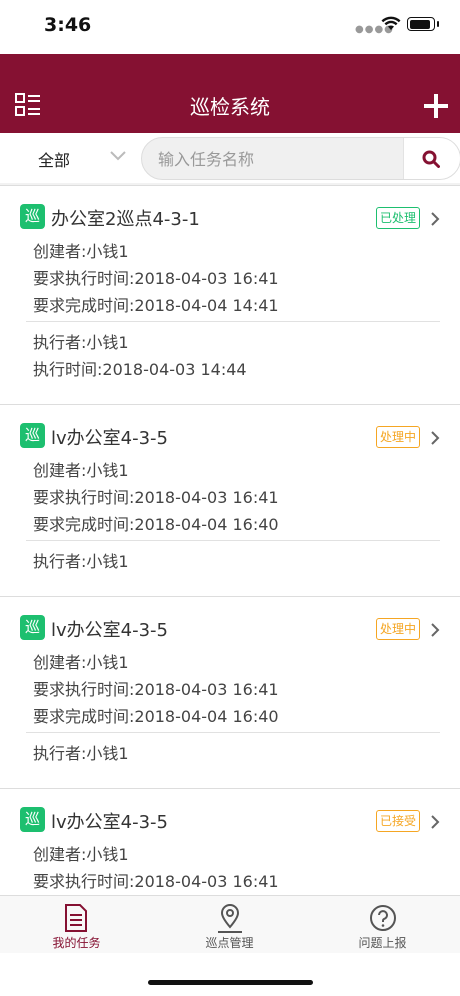  What do you see at coordinates (230, 93) in the screenshot?
I see `app-header: 巡检系统` at bounding box center [230, 93].